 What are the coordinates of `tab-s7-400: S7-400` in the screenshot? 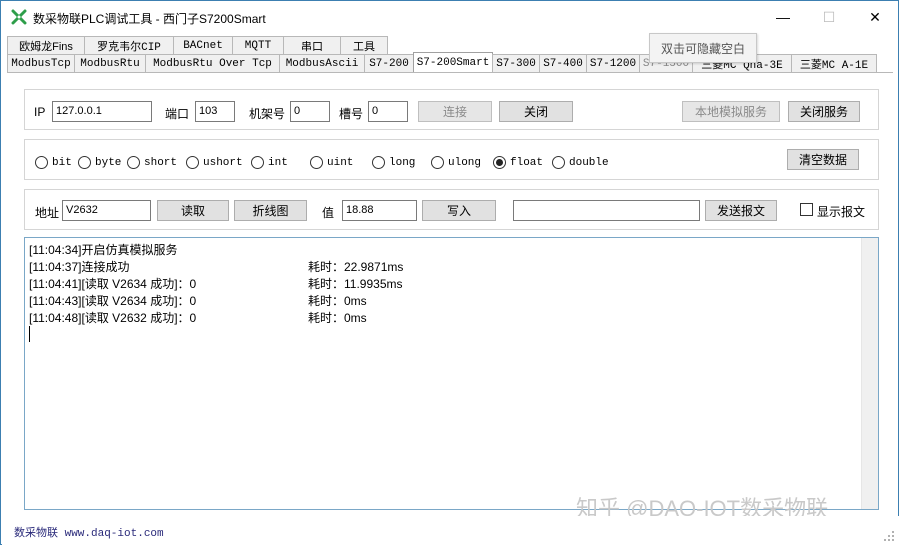 It's located at (563, 63).